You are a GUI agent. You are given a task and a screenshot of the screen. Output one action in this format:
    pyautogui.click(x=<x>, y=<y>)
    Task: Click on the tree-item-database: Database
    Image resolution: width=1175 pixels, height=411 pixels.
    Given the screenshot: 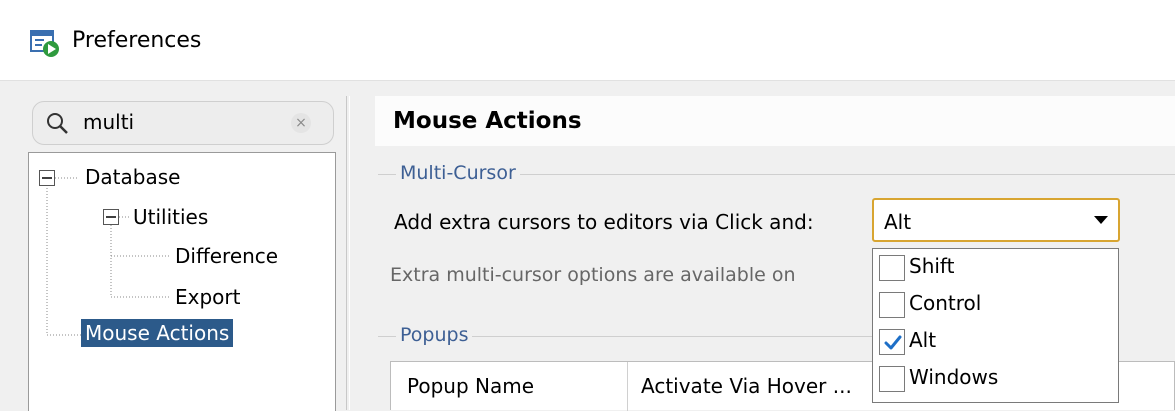 What is the action you would take?
    pyautogui.click(x=132, y=177)
    